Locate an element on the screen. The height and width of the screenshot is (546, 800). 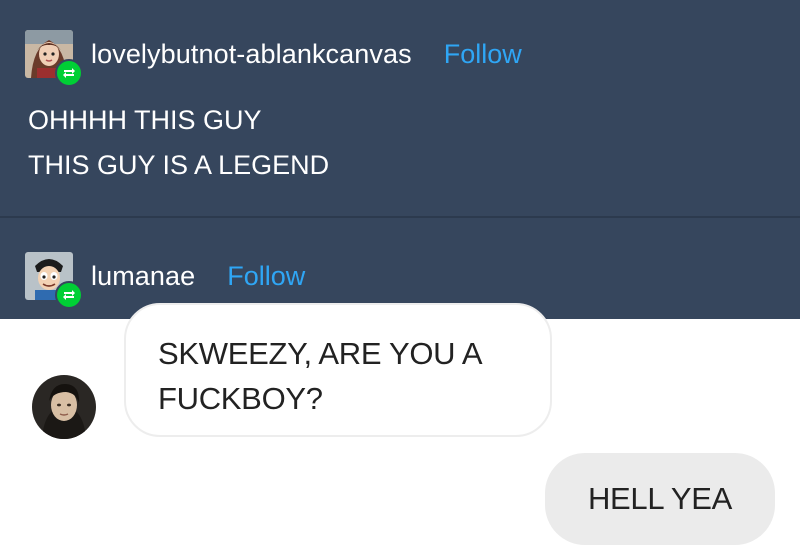
post-header: lumanae Follow is located at coordinates (165, 280).